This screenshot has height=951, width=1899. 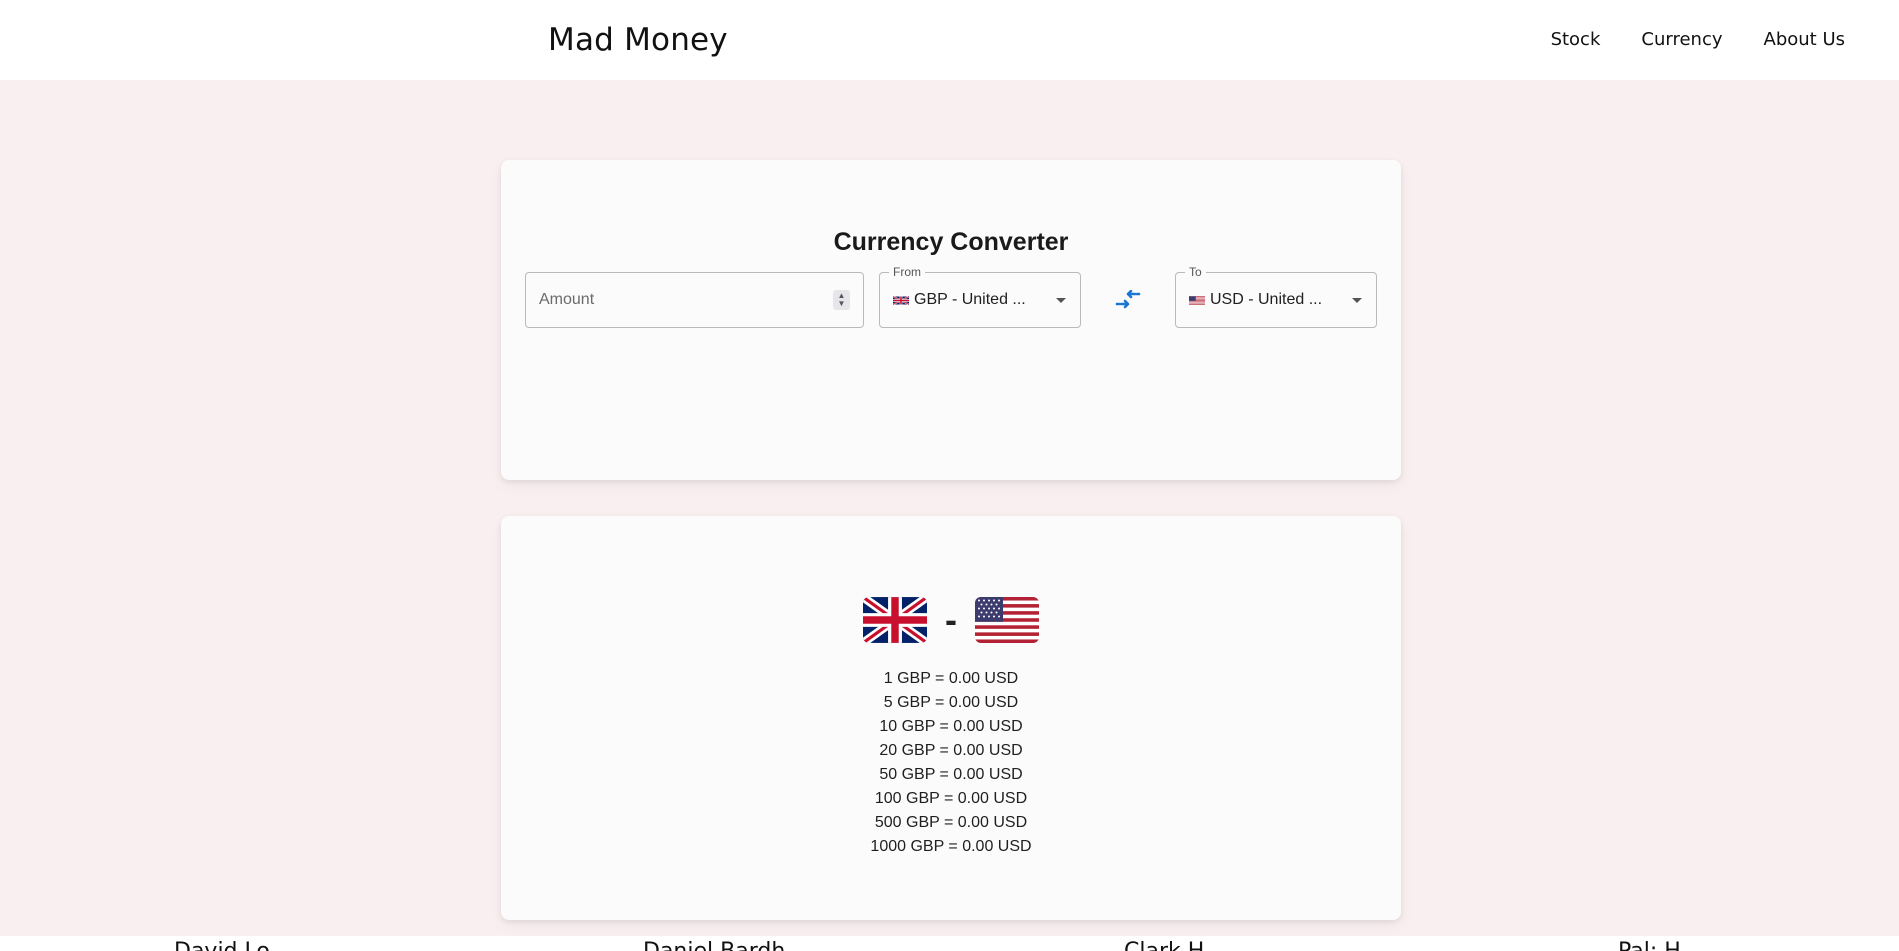 I want to click on list-item: 1000 GBP = 0.00 USD, so click(x=951, y=846).